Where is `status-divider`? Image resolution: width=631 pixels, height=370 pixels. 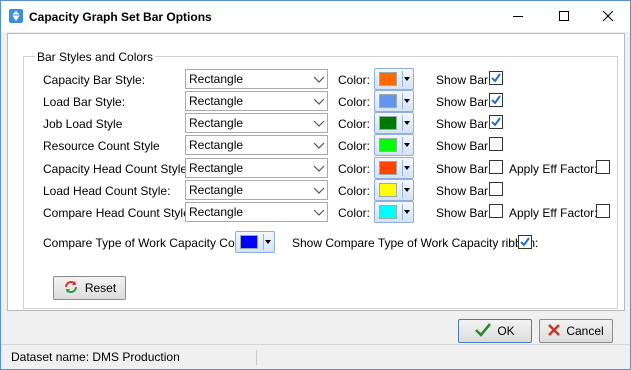 status-divider is located at coordinates (256, 357).